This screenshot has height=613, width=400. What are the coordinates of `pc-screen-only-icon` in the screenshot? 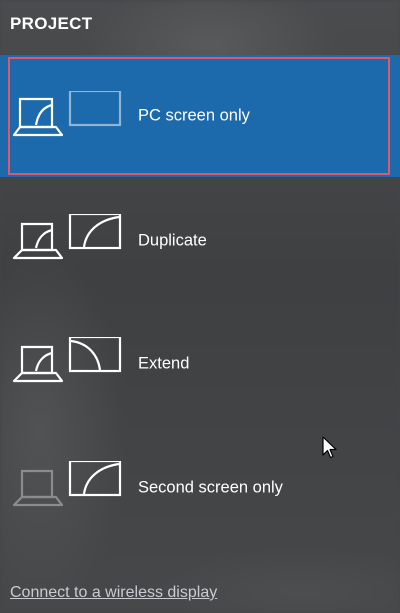 It's located at (68, 116).